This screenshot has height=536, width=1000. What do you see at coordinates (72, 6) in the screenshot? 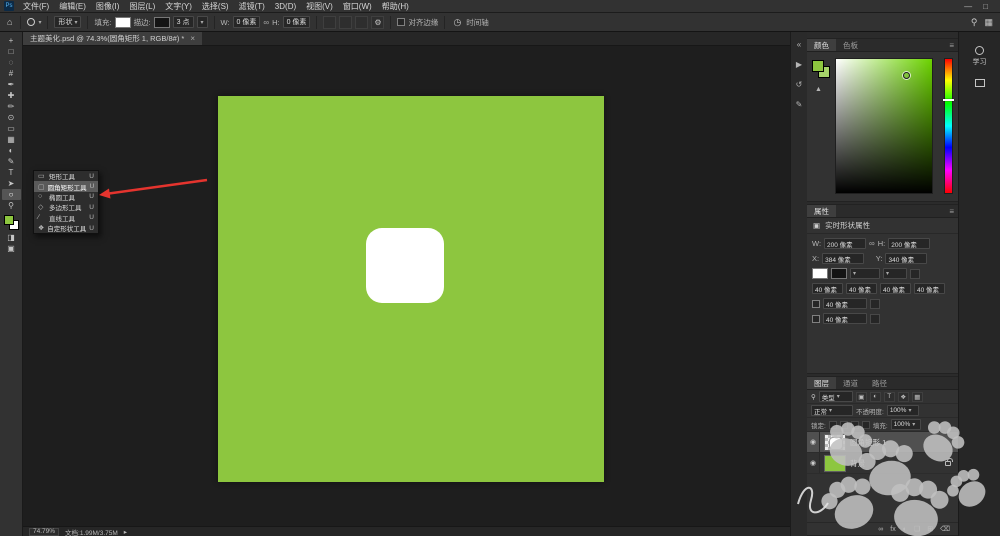
I see `menu-edit: 编辑(E)` at bounding box center [72, 6].